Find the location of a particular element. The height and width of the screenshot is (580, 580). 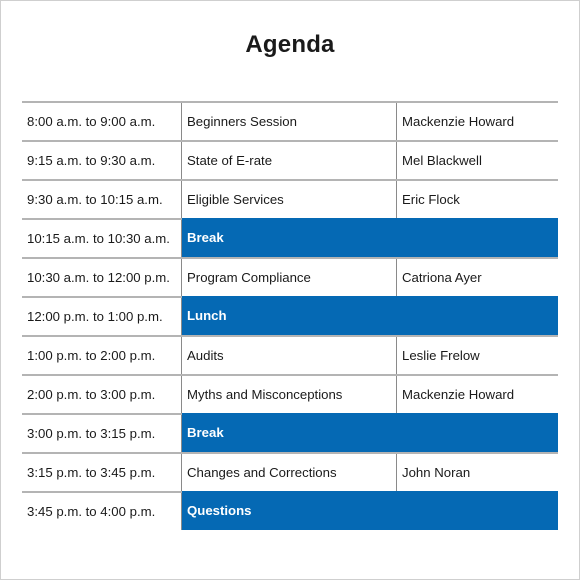

speaker-cell: Catriona Ayer is located at coordinates (442, 277).